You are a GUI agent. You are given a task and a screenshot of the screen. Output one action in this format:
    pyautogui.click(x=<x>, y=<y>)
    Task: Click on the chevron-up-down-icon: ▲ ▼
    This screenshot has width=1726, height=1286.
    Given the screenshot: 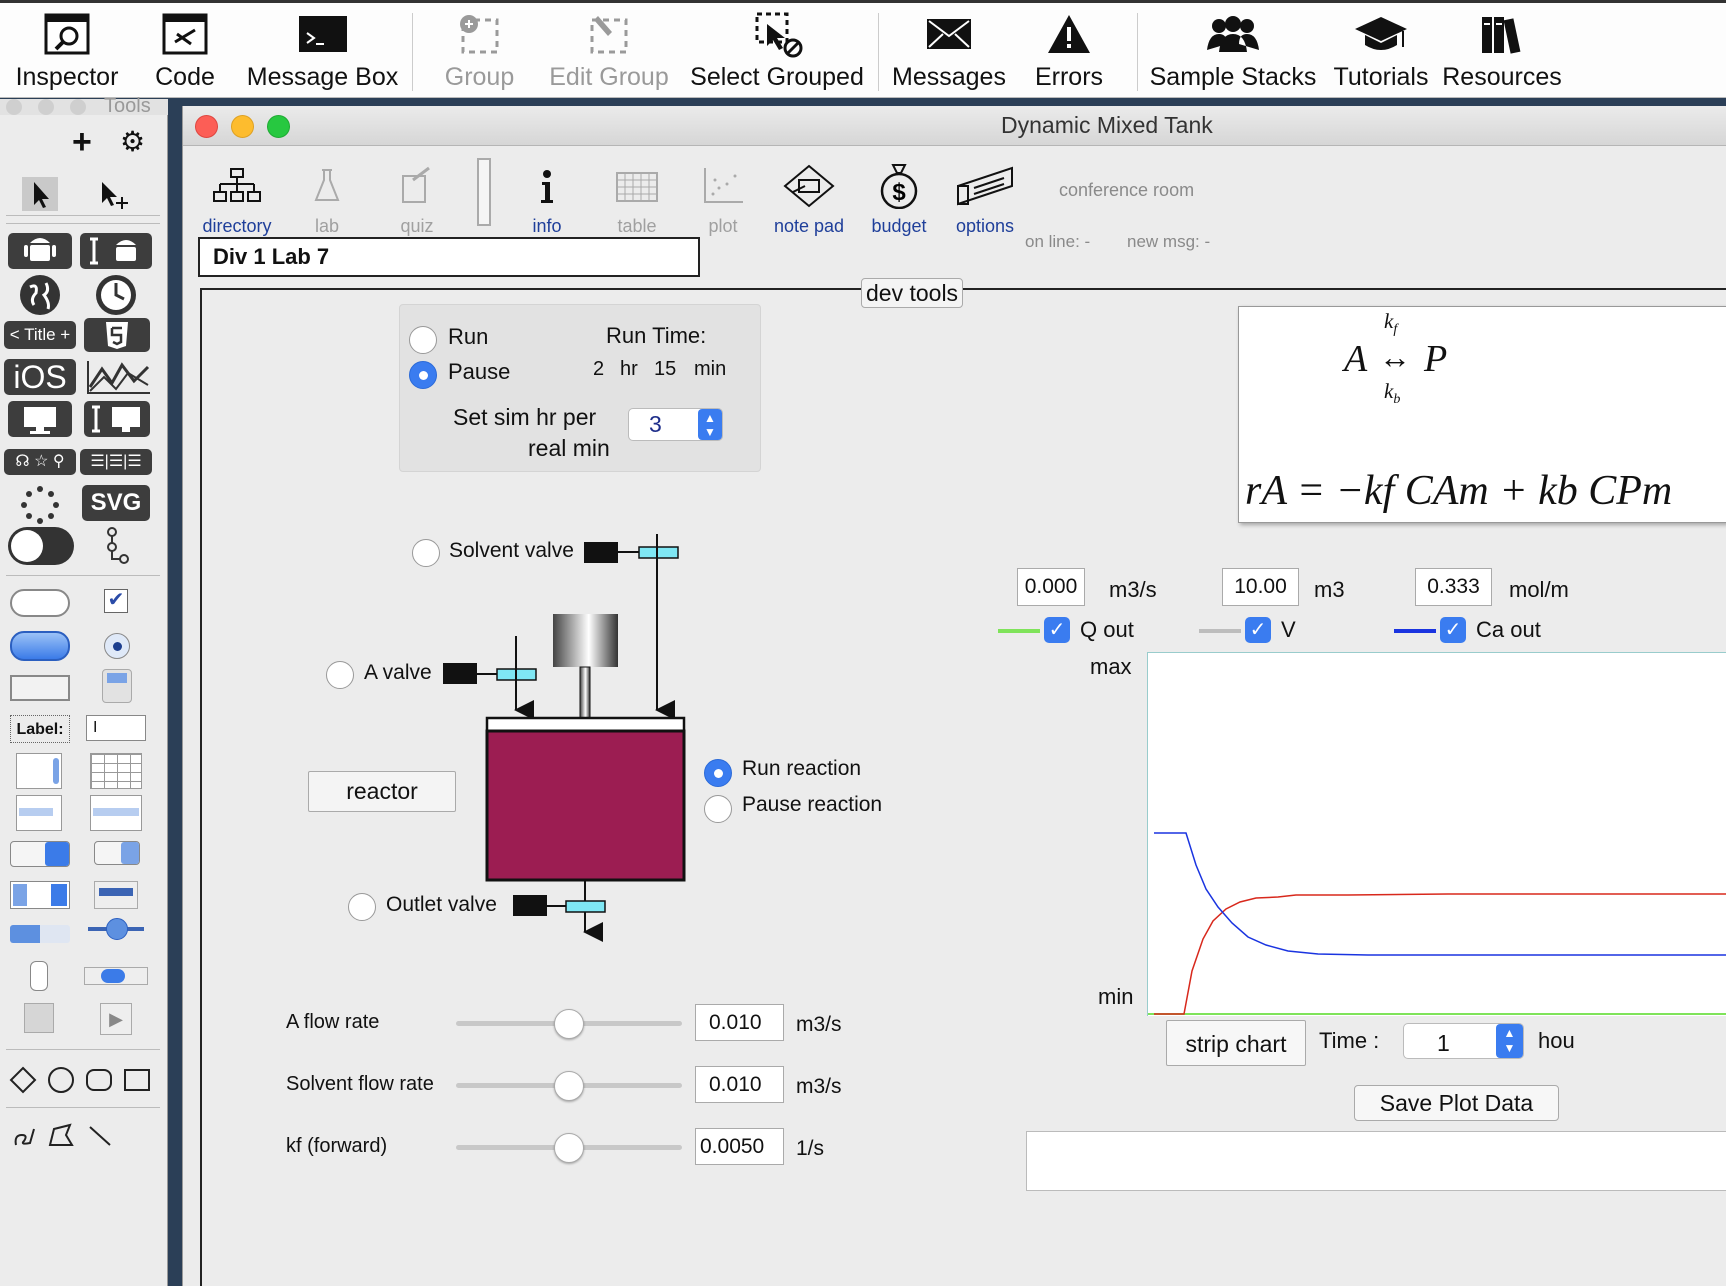 What is the action you would take?
    pyautogui.click(x=1509, y=1041)
    